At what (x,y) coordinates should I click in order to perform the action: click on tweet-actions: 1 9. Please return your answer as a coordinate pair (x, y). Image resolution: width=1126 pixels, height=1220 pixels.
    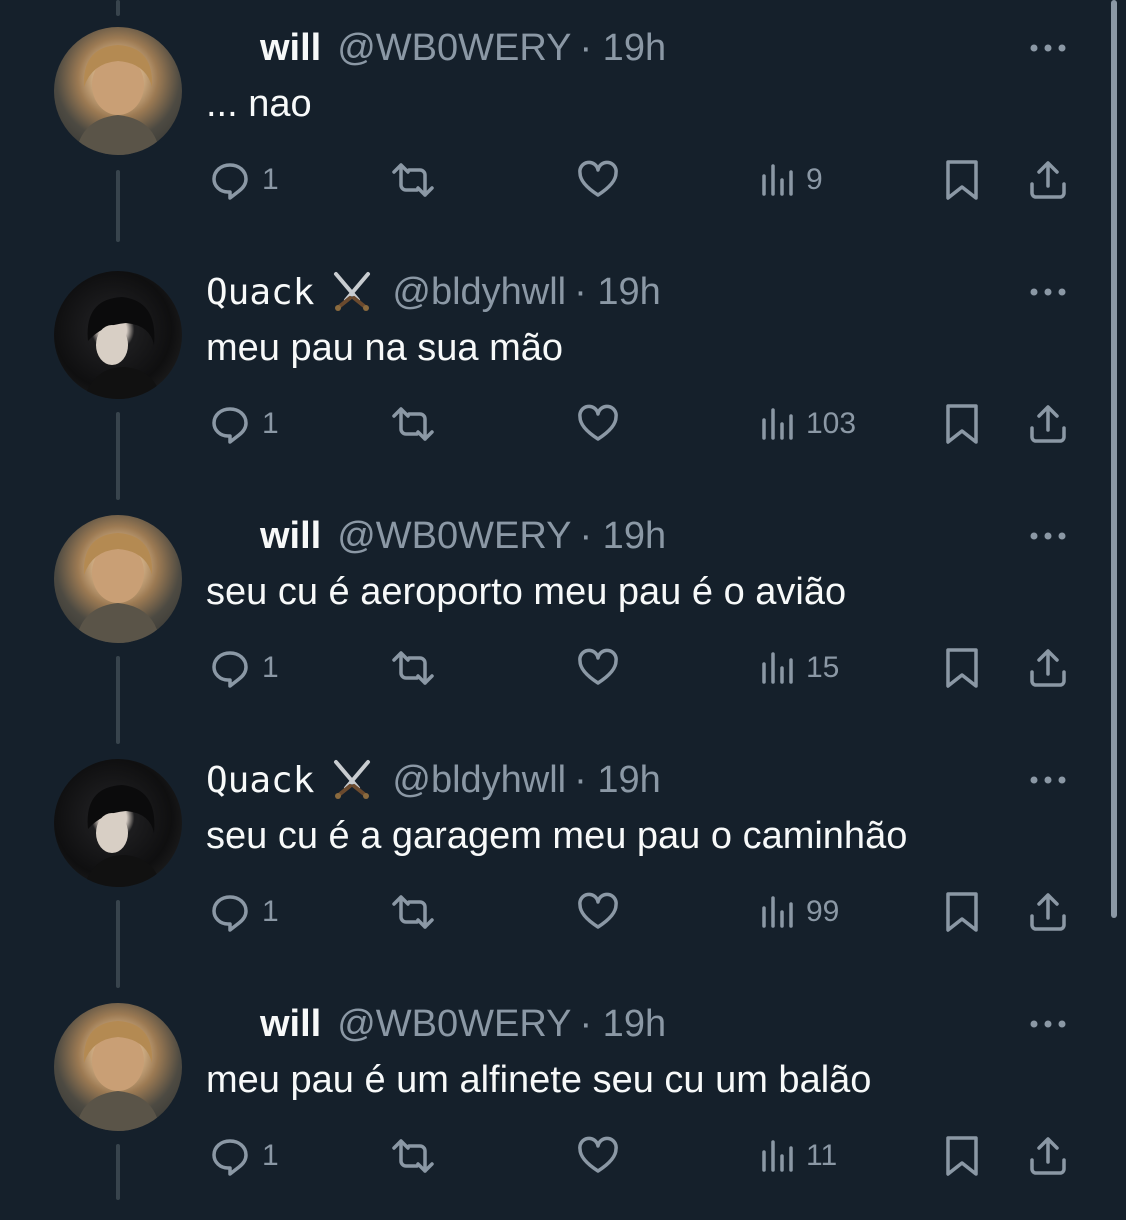
    Looking at the image, I should click on (550, 180).